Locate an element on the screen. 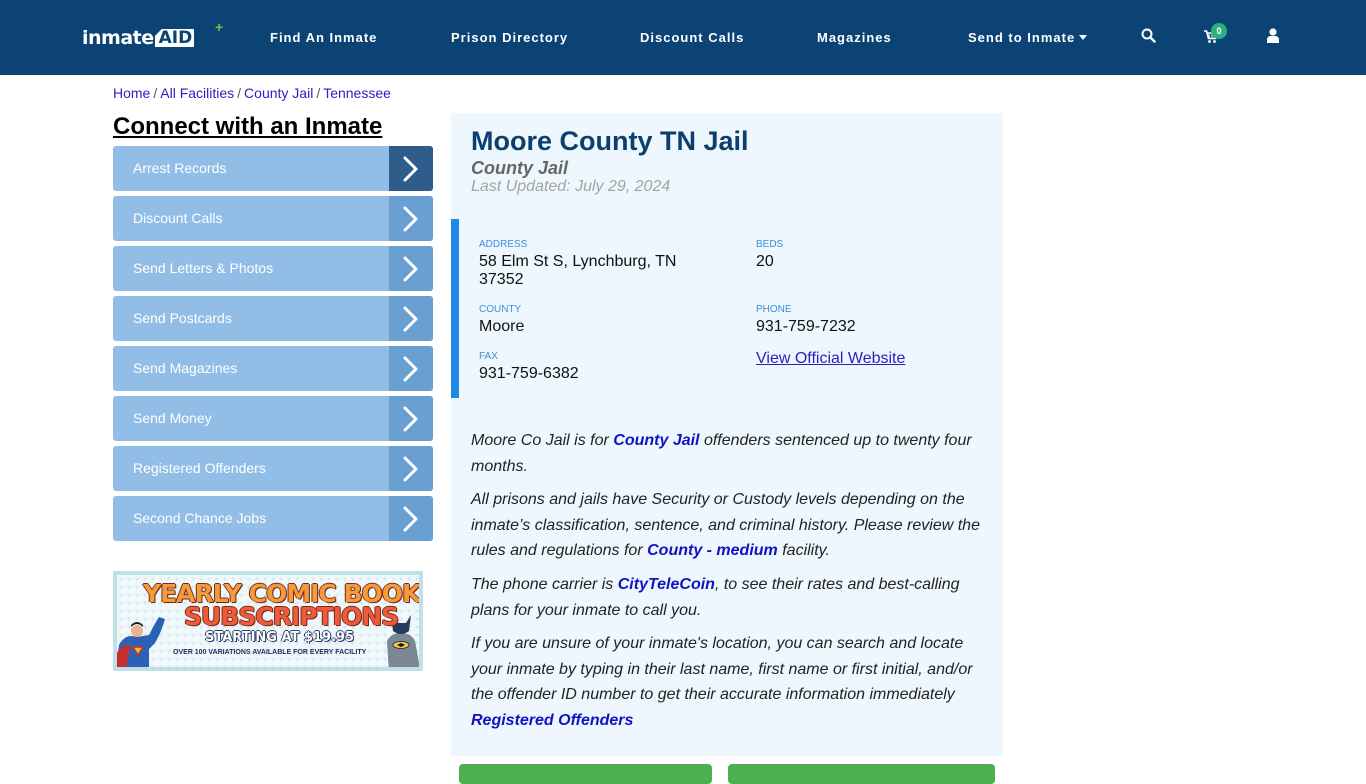 The width and height of the screenshot is (1366, 784). fax-field: FAX 931-759-6382 is located at coordinates (529, 367).